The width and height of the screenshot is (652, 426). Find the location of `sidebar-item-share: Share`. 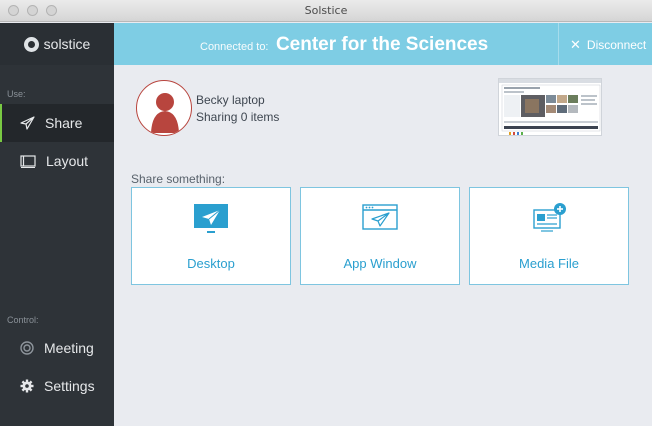

sidebar-item-share: Share is located at coordinates (57, 123).